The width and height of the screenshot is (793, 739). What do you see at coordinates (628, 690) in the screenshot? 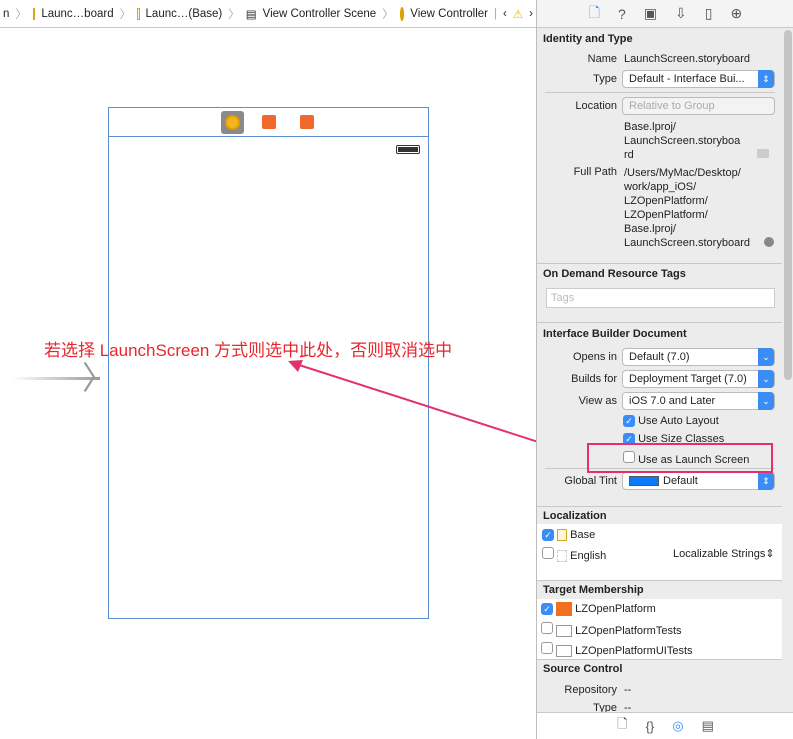
I see `repository-value: --` at bounding box center [628, 690].